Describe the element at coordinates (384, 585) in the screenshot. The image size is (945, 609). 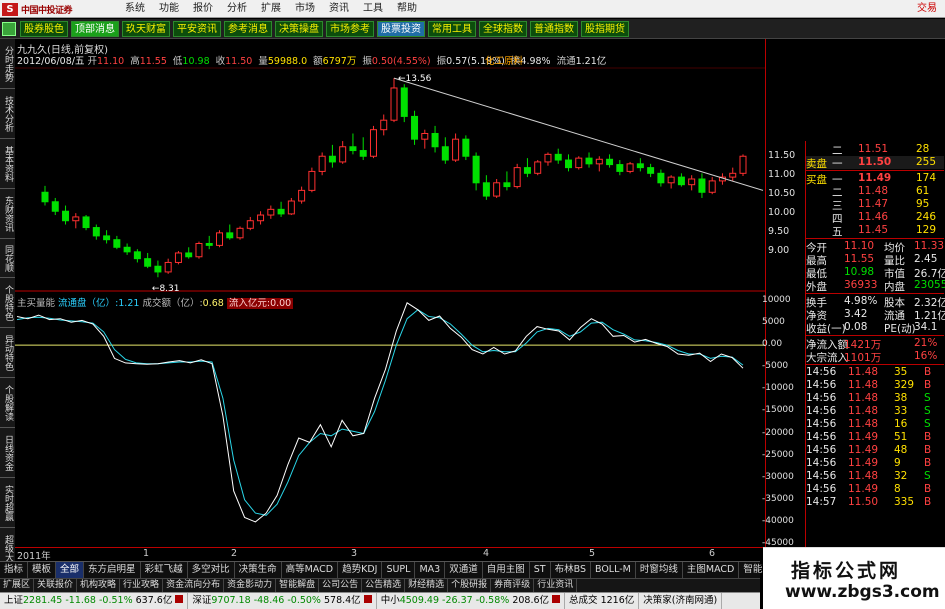
I see `extension-tab: 公告精选` at that location.